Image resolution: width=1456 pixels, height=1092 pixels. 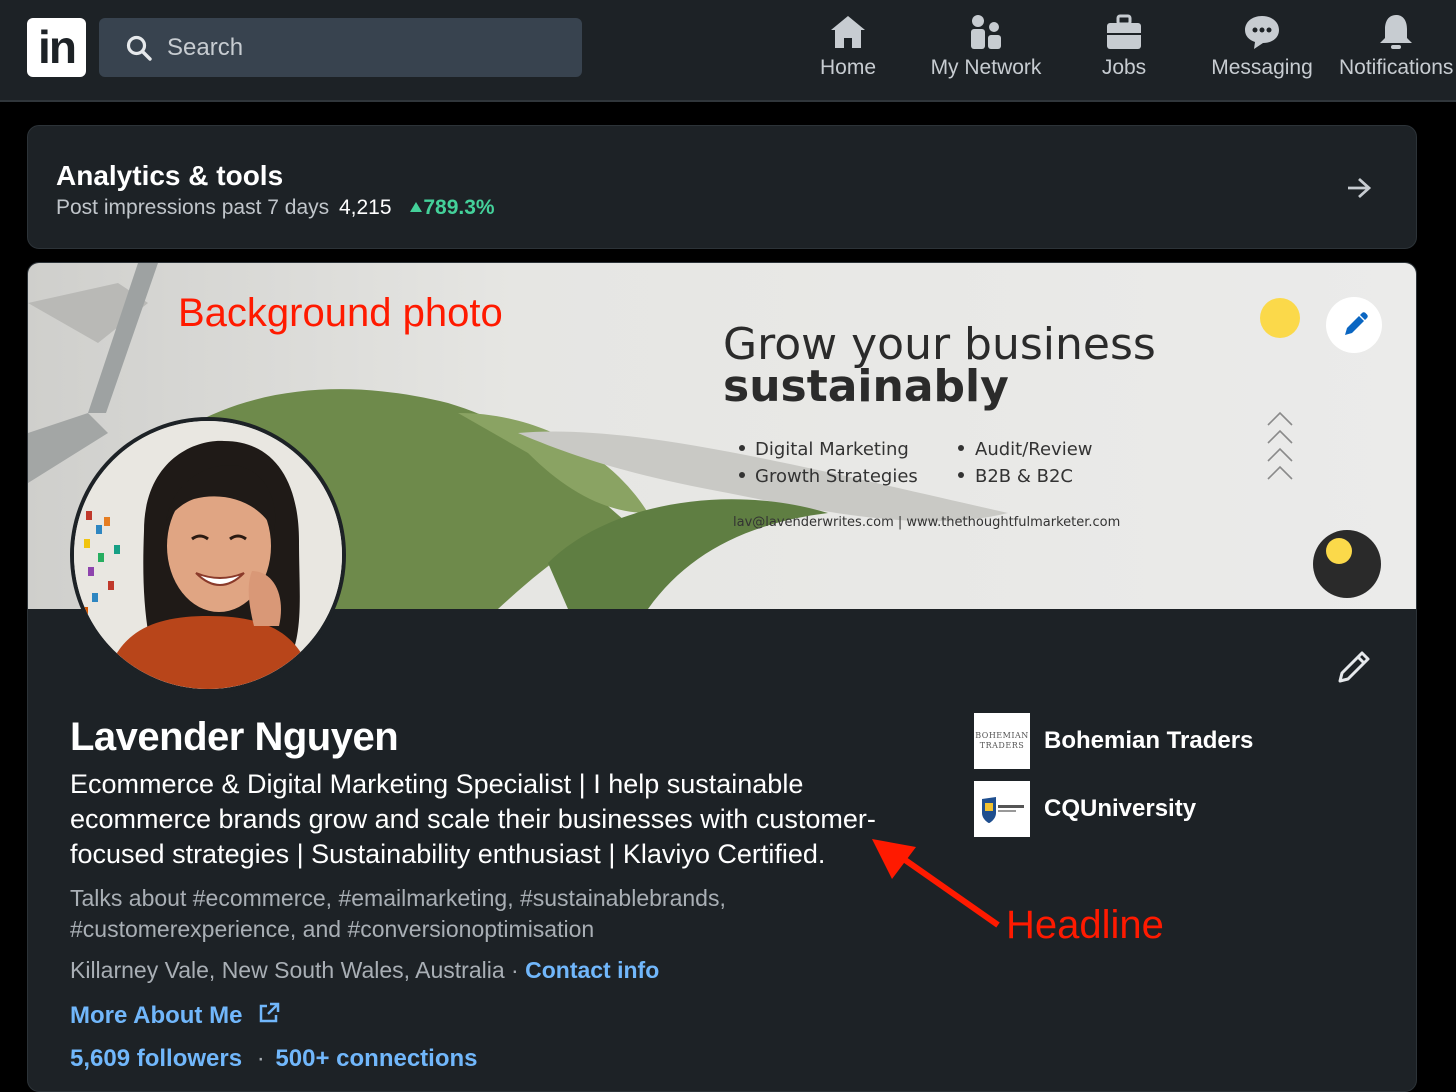 What do you see at coordinates (1124, 52) in the screenshot?
I see `nav-jobs: Jobs` at bounding box center [1124, 52].